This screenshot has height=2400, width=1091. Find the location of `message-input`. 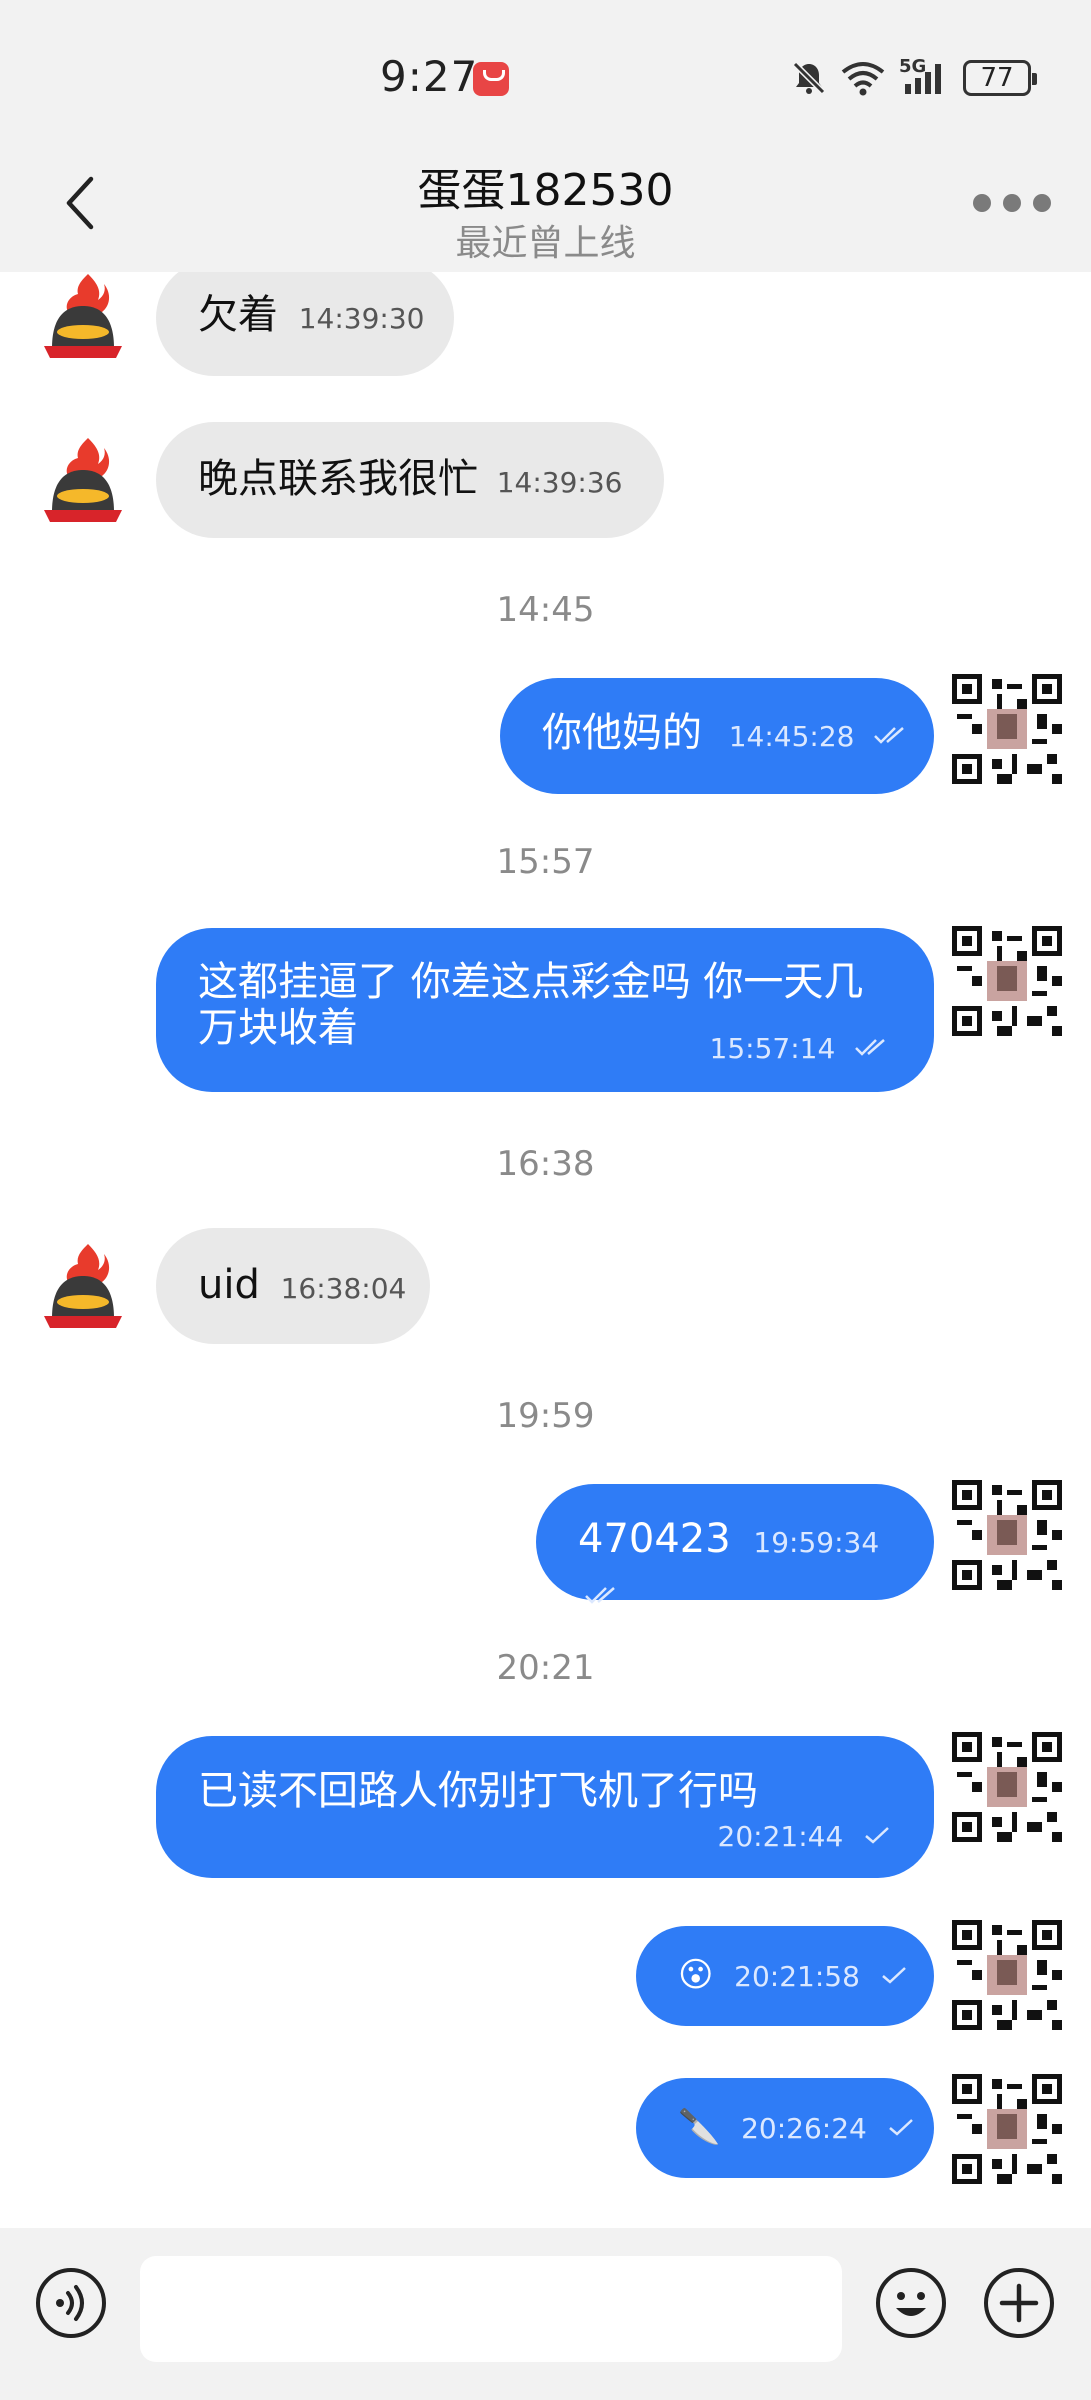

message-input is located at coordinates (491, 2309).